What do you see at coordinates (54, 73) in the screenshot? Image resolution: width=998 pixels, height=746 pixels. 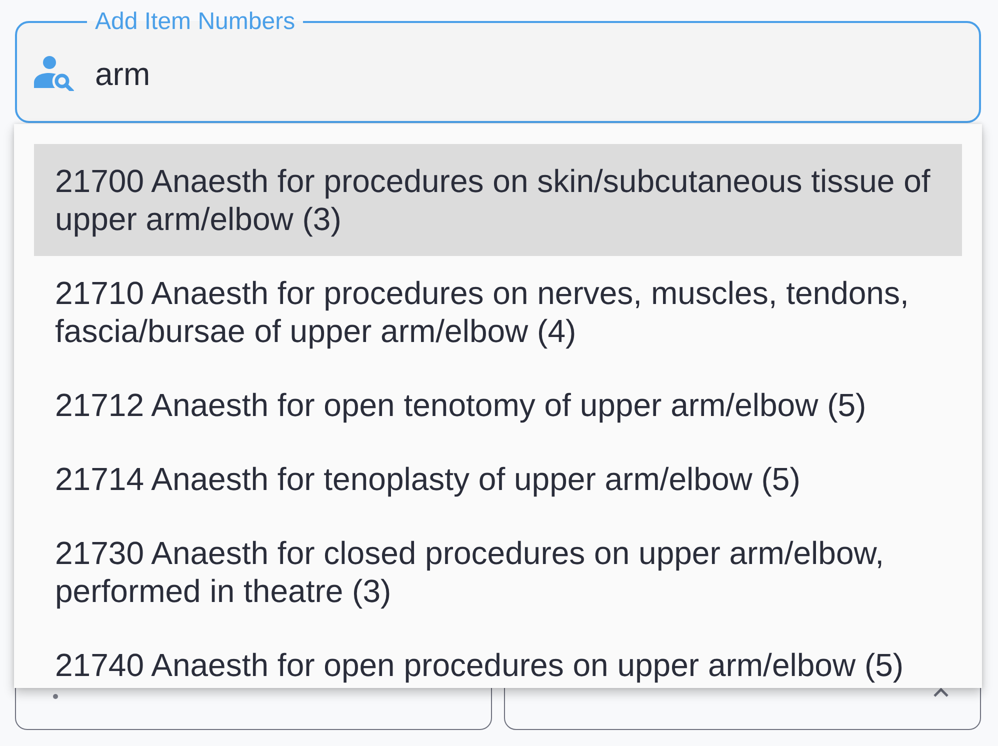 I see `person-search-icon` at bounding box center [54, 73].